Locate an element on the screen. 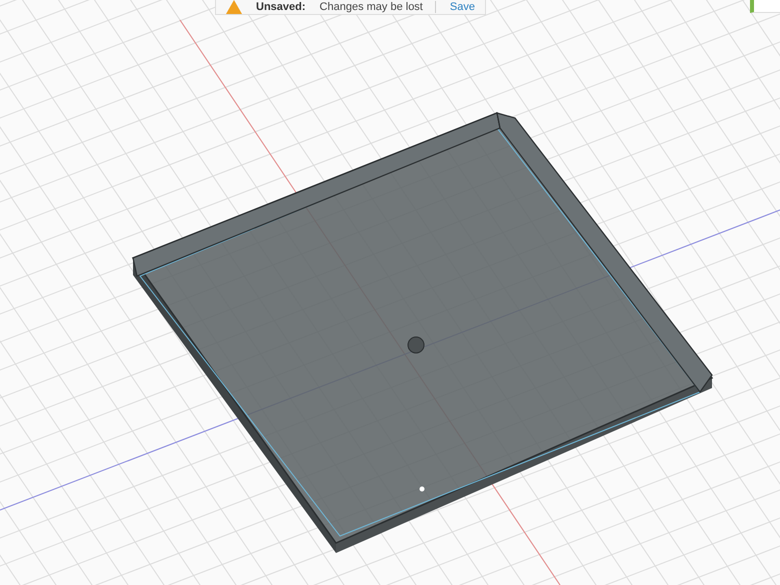  notification-message: Changes may be lost is located at coordinates (378, 7).